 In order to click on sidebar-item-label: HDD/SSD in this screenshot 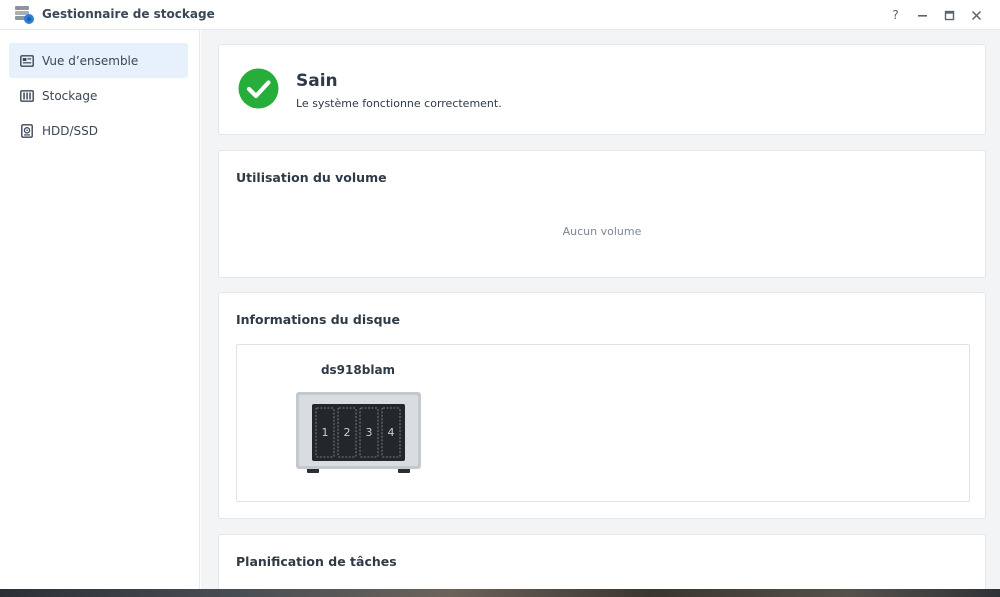, I will do `click(70, 130)`.